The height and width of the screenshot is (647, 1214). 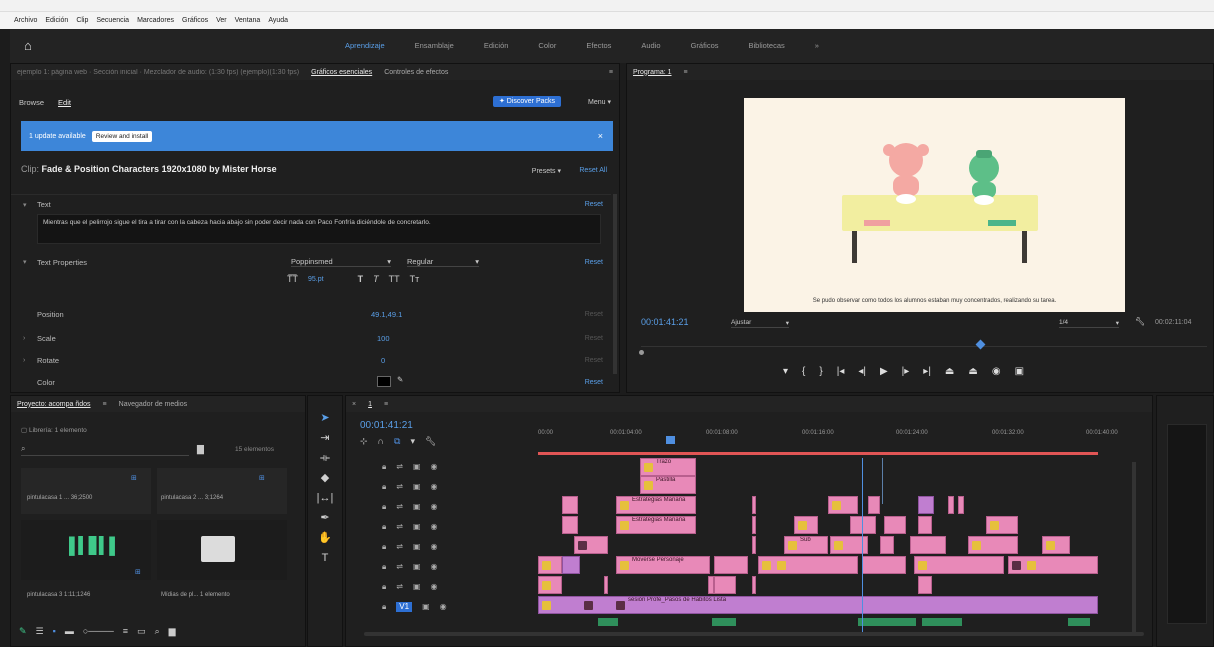 What do you see at coordinates (40, 631) in the screenshot?
I see `list-view-icon: ☰` at bounding box center [40, 631].